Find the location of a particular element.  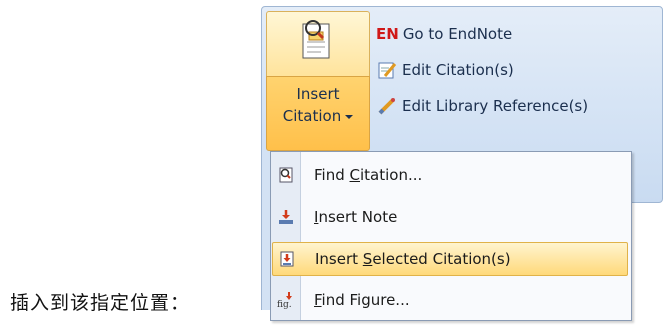

edit-citations-button: Edit Citation(s) is located at coordinates (445, 70).